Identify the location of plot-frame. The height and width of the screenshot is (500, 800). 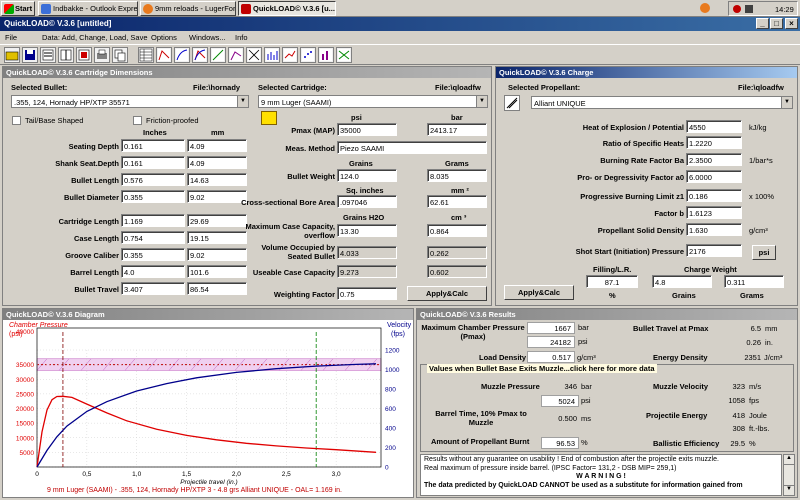
(209, 397).